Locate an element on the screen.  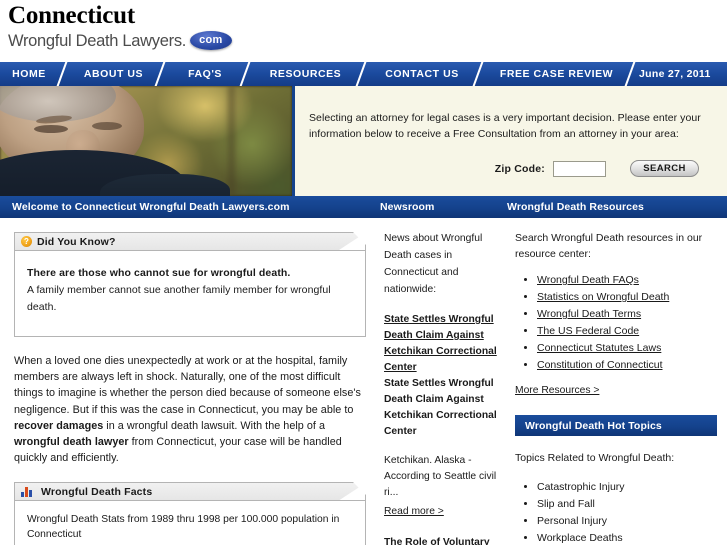
site-title-state: Connecticut is located at coordinates (71, 15).